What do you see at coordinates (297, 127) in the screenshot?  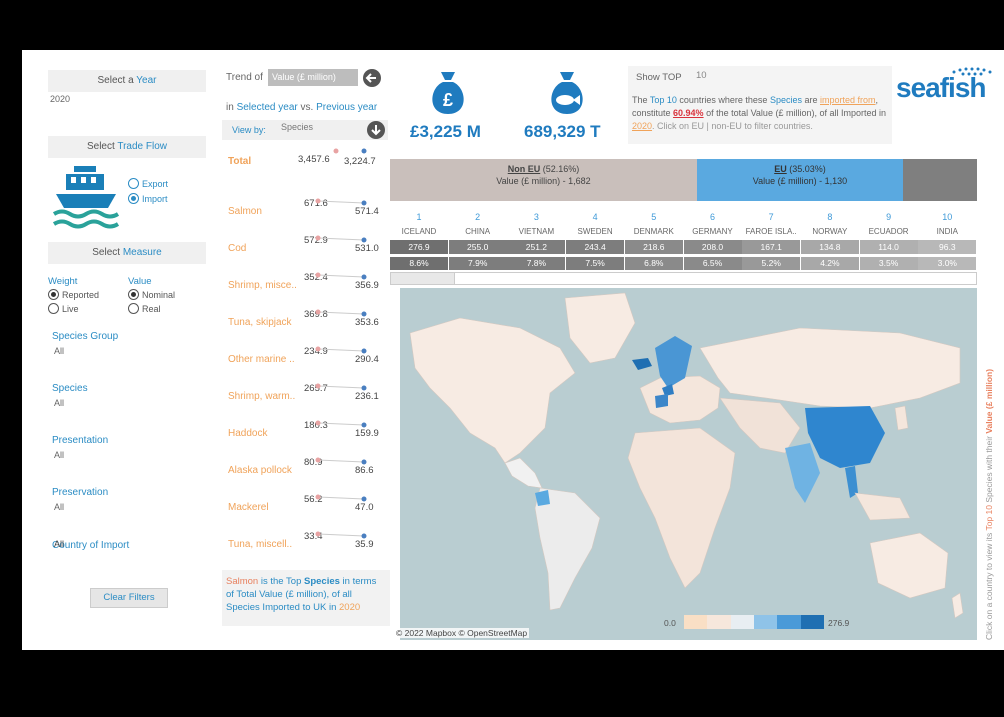 I see `viewby-select: Species` at bounding box center [297, 127].